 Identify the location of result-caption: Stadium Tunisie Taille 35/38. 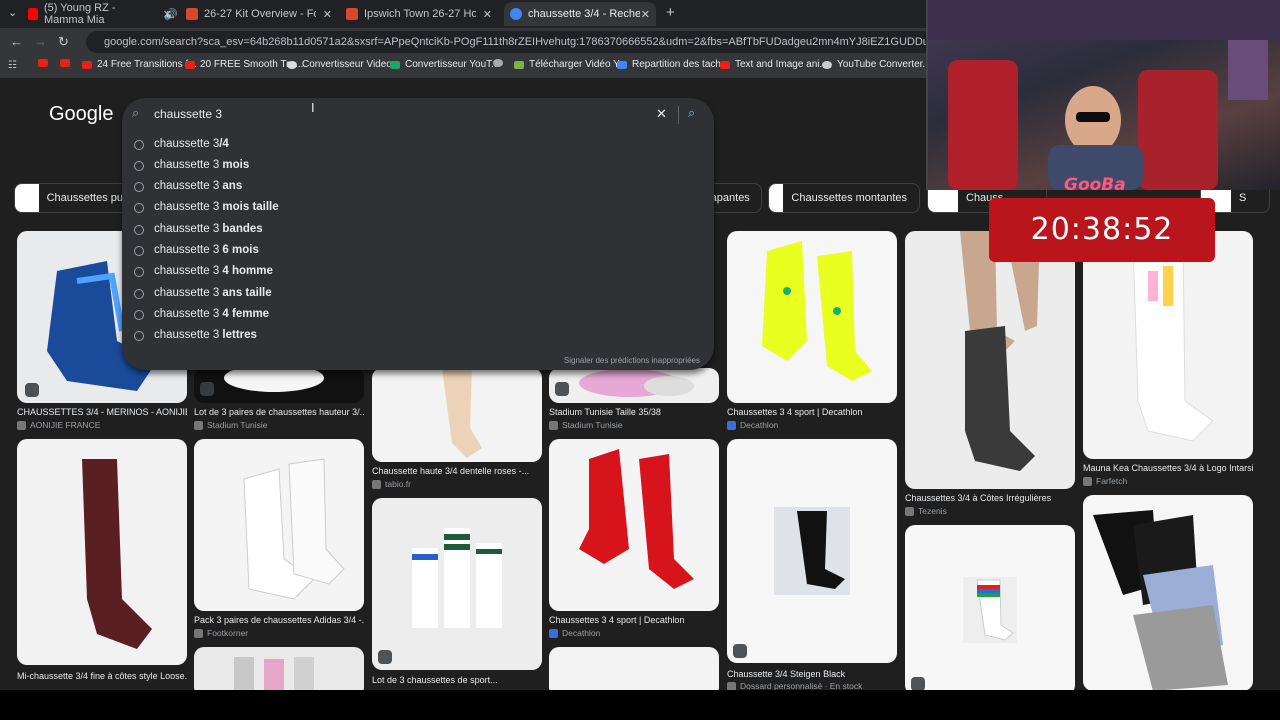
(634, 412).